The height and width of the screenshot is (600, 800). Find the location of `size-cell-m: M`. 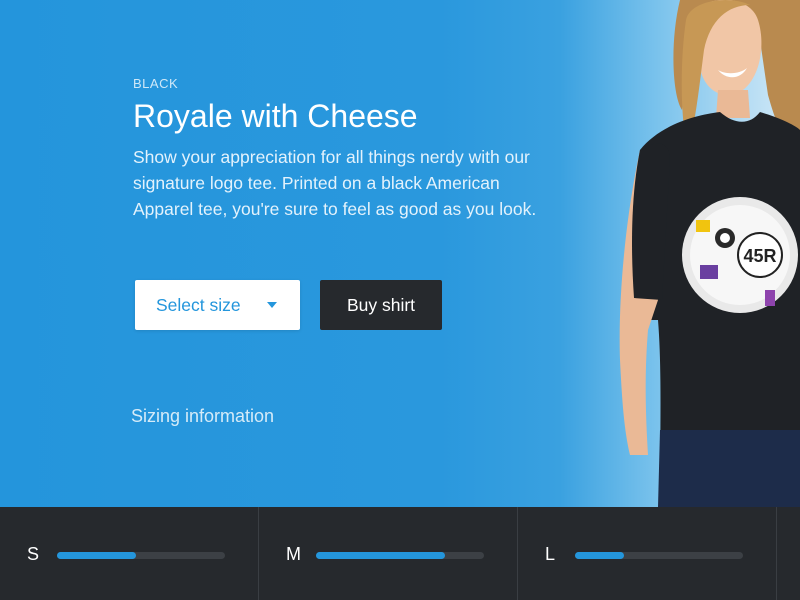

size-cell-m: M is located at coordinates (388, 553).